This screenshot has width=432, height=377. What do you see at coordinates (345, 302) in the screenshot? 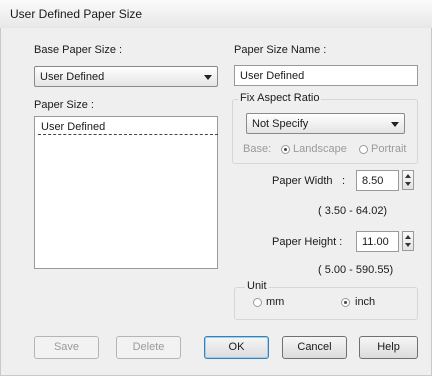
I see `inch-radio` at bounding box center [345, 302].